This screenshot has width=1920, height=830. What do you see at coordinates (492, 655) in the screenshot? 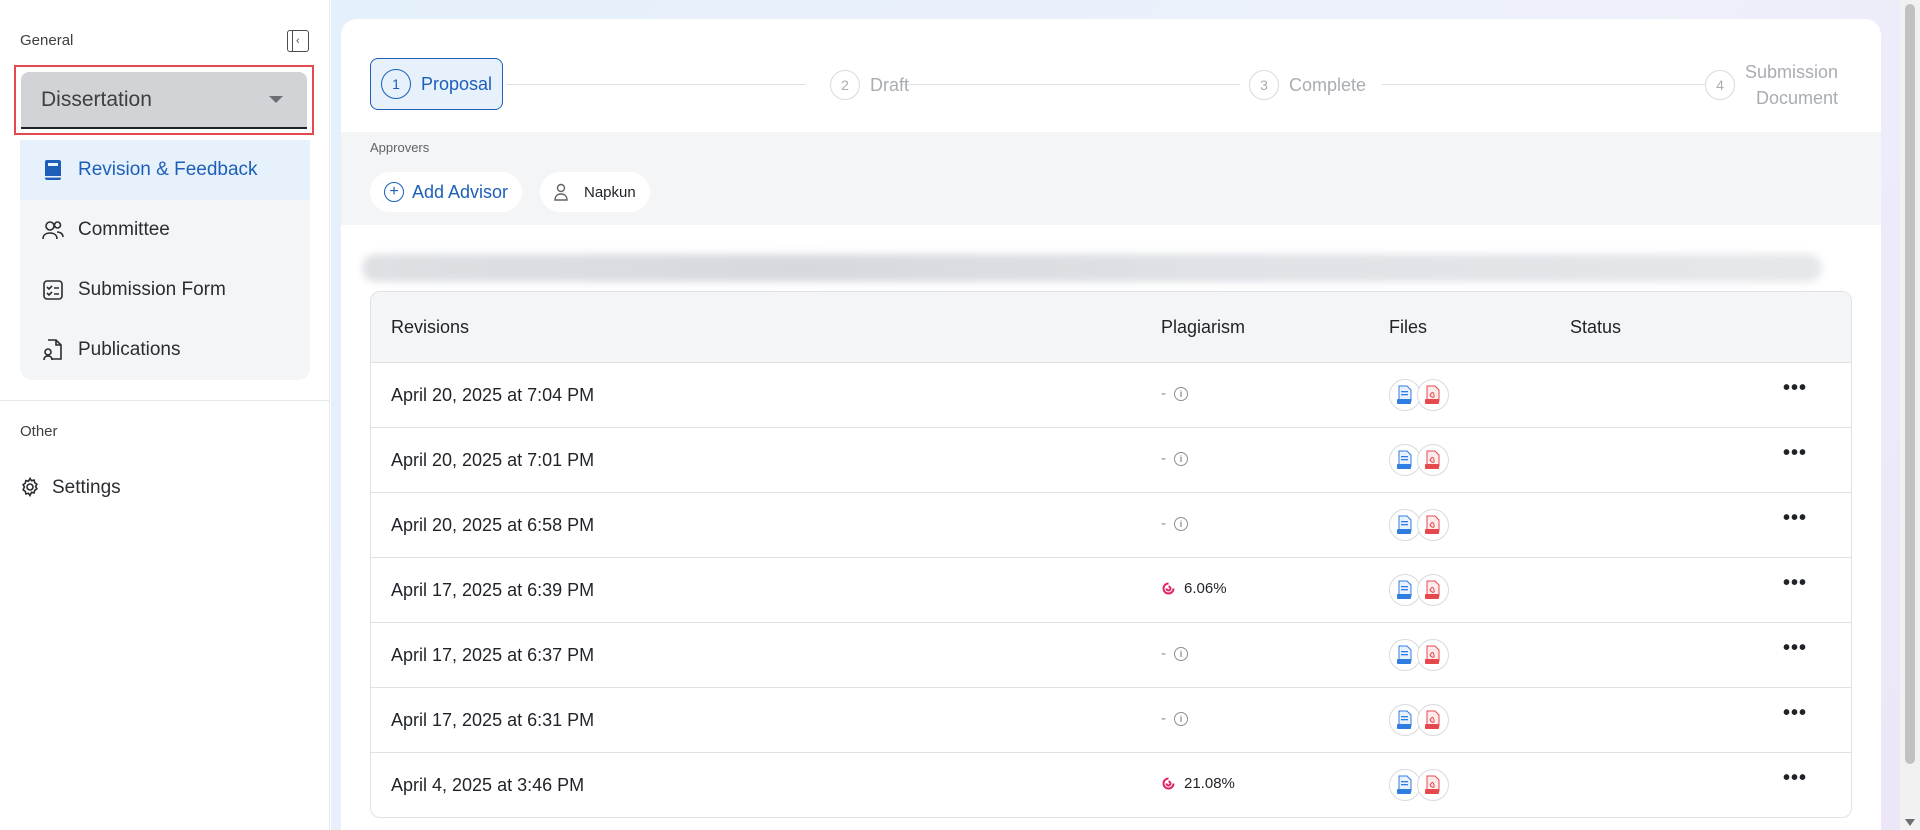
I see `revision-date: April 17, 2025 at 6:37 PM` at bounding box center [492, 655].